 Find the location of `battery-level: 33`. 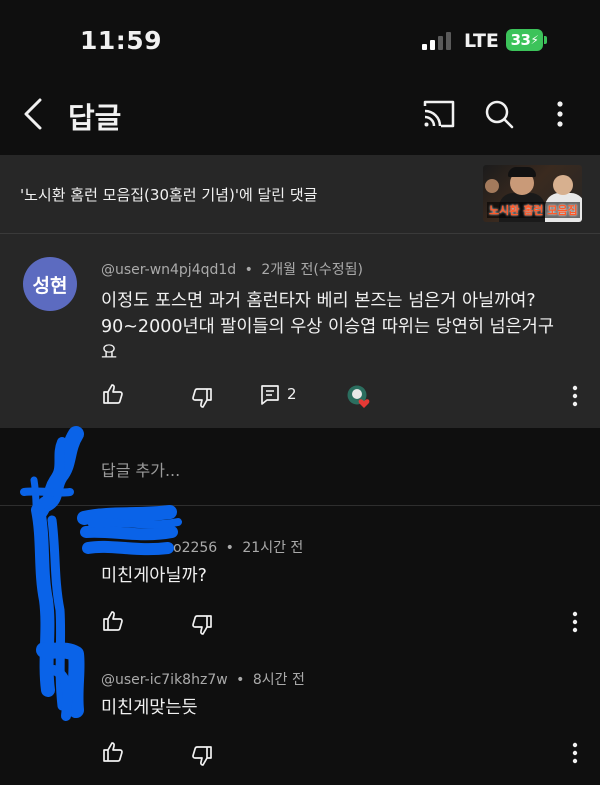

battery-level: 33 is located at coordinates (520, 40).